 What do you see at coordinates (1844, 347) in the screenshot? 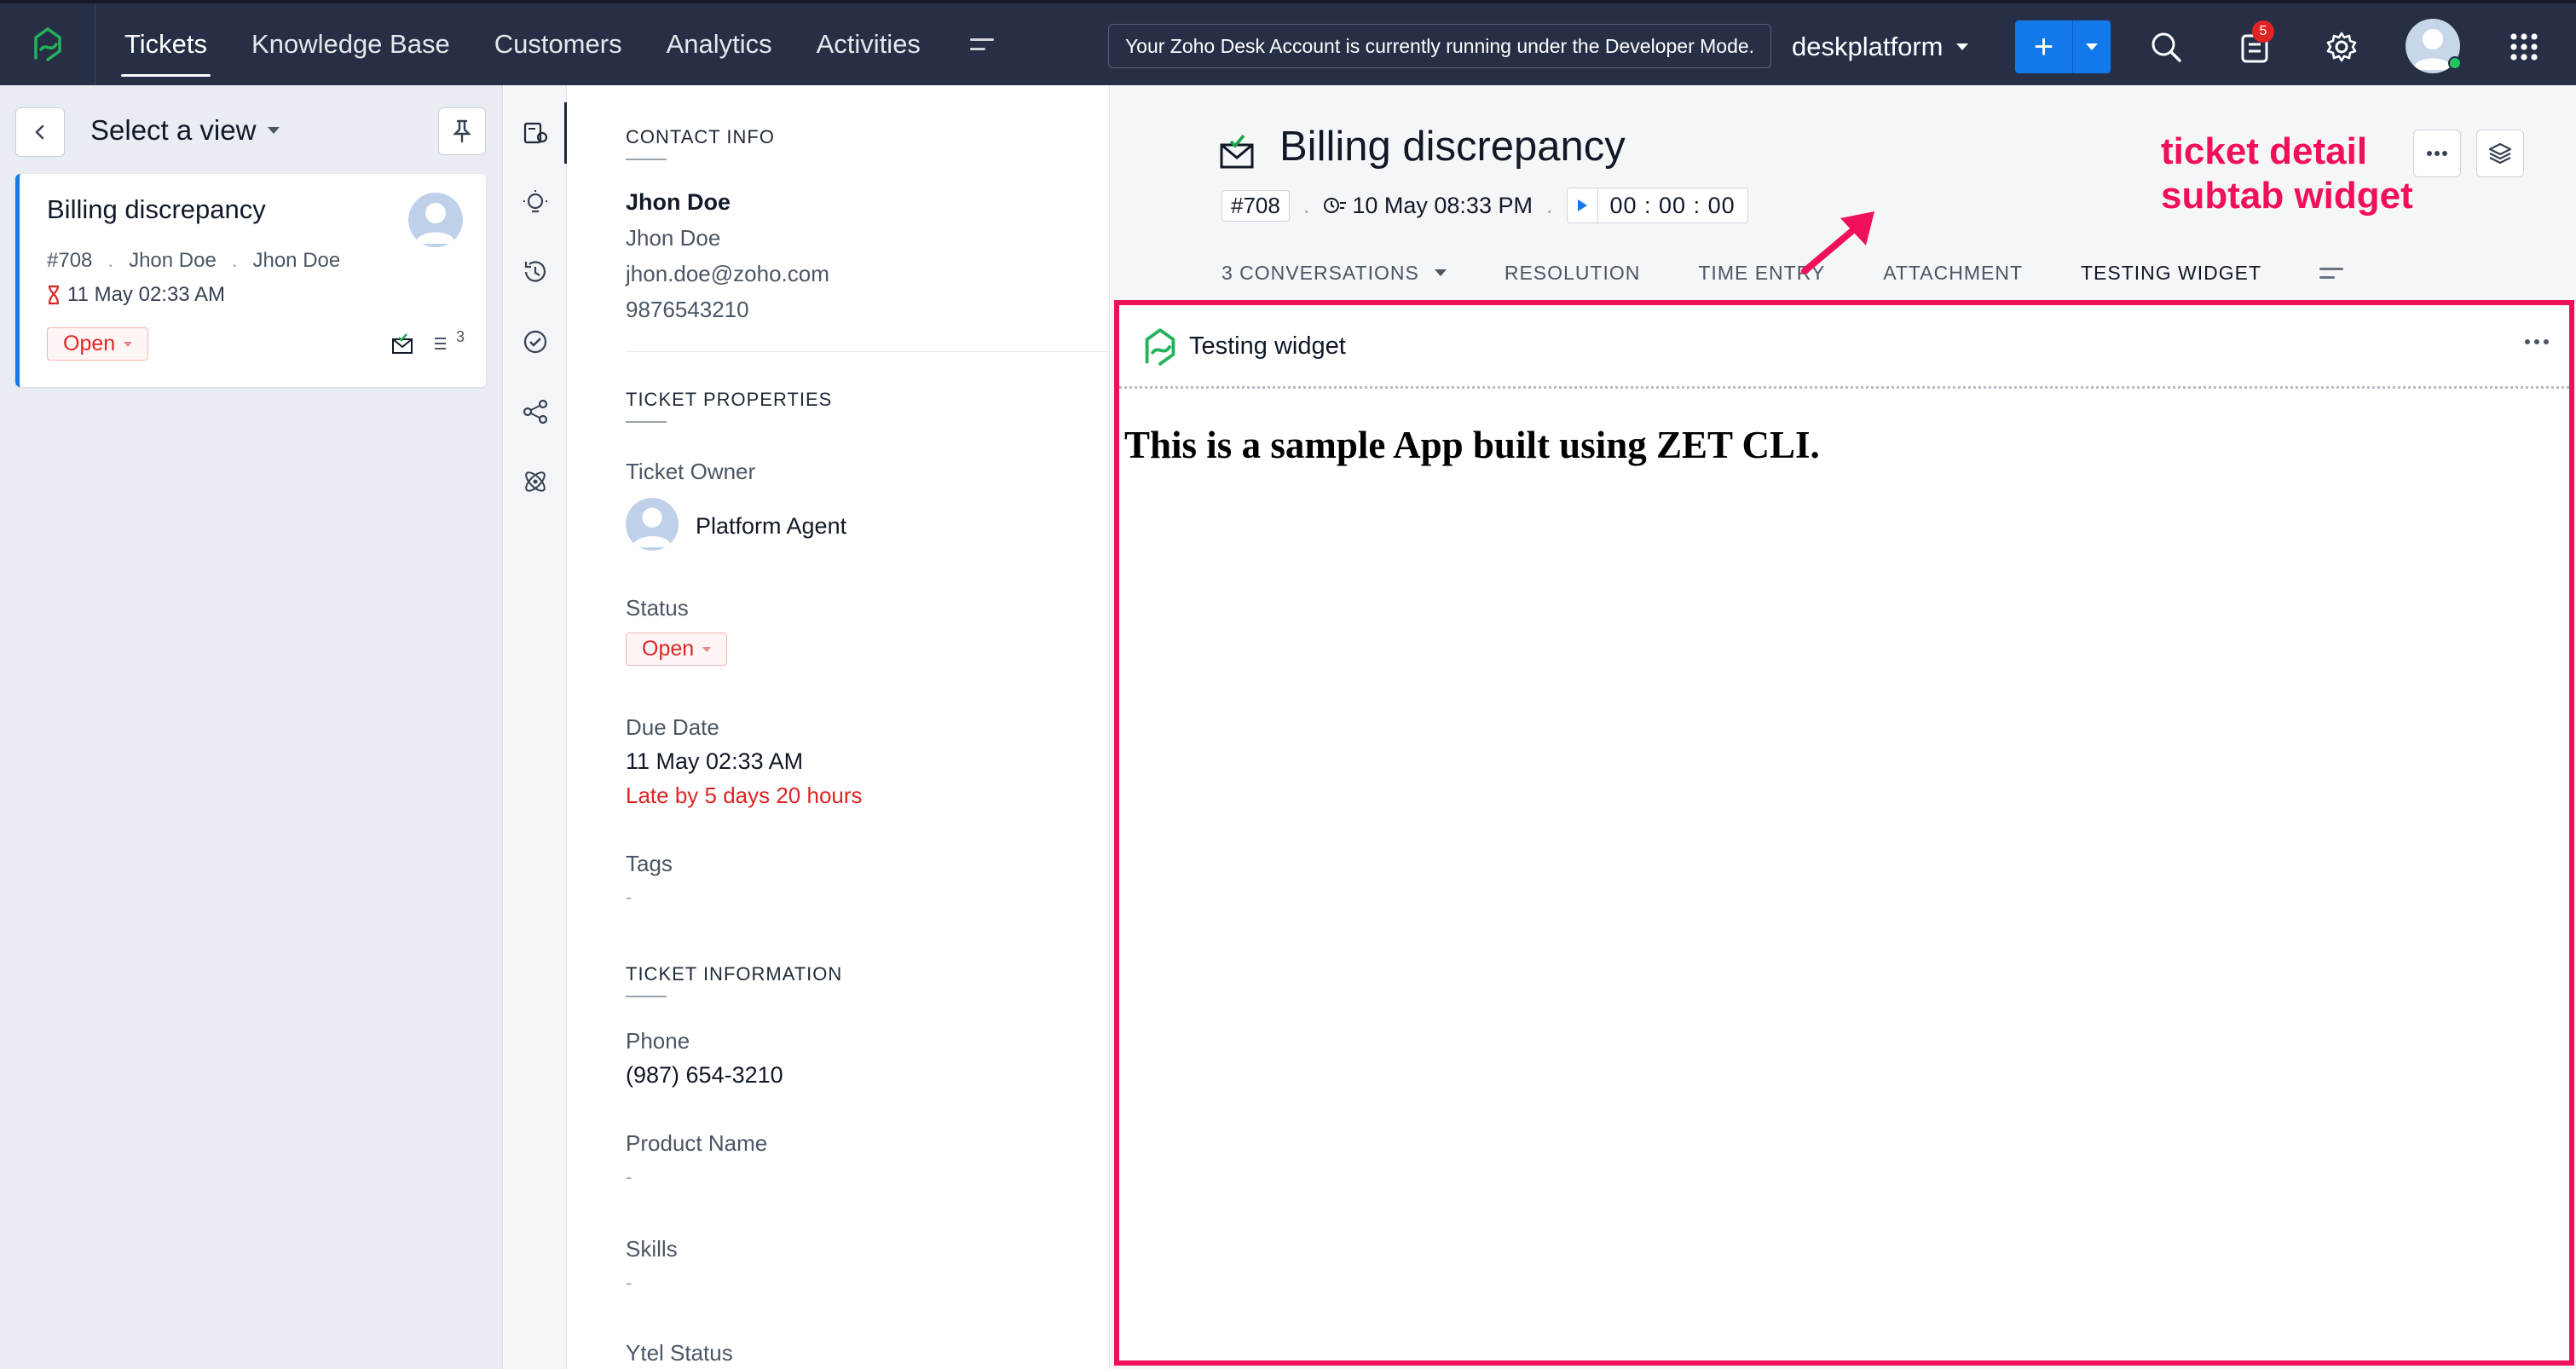
I see `widget-header: Testing widget` at bounding box center [1844, 347].